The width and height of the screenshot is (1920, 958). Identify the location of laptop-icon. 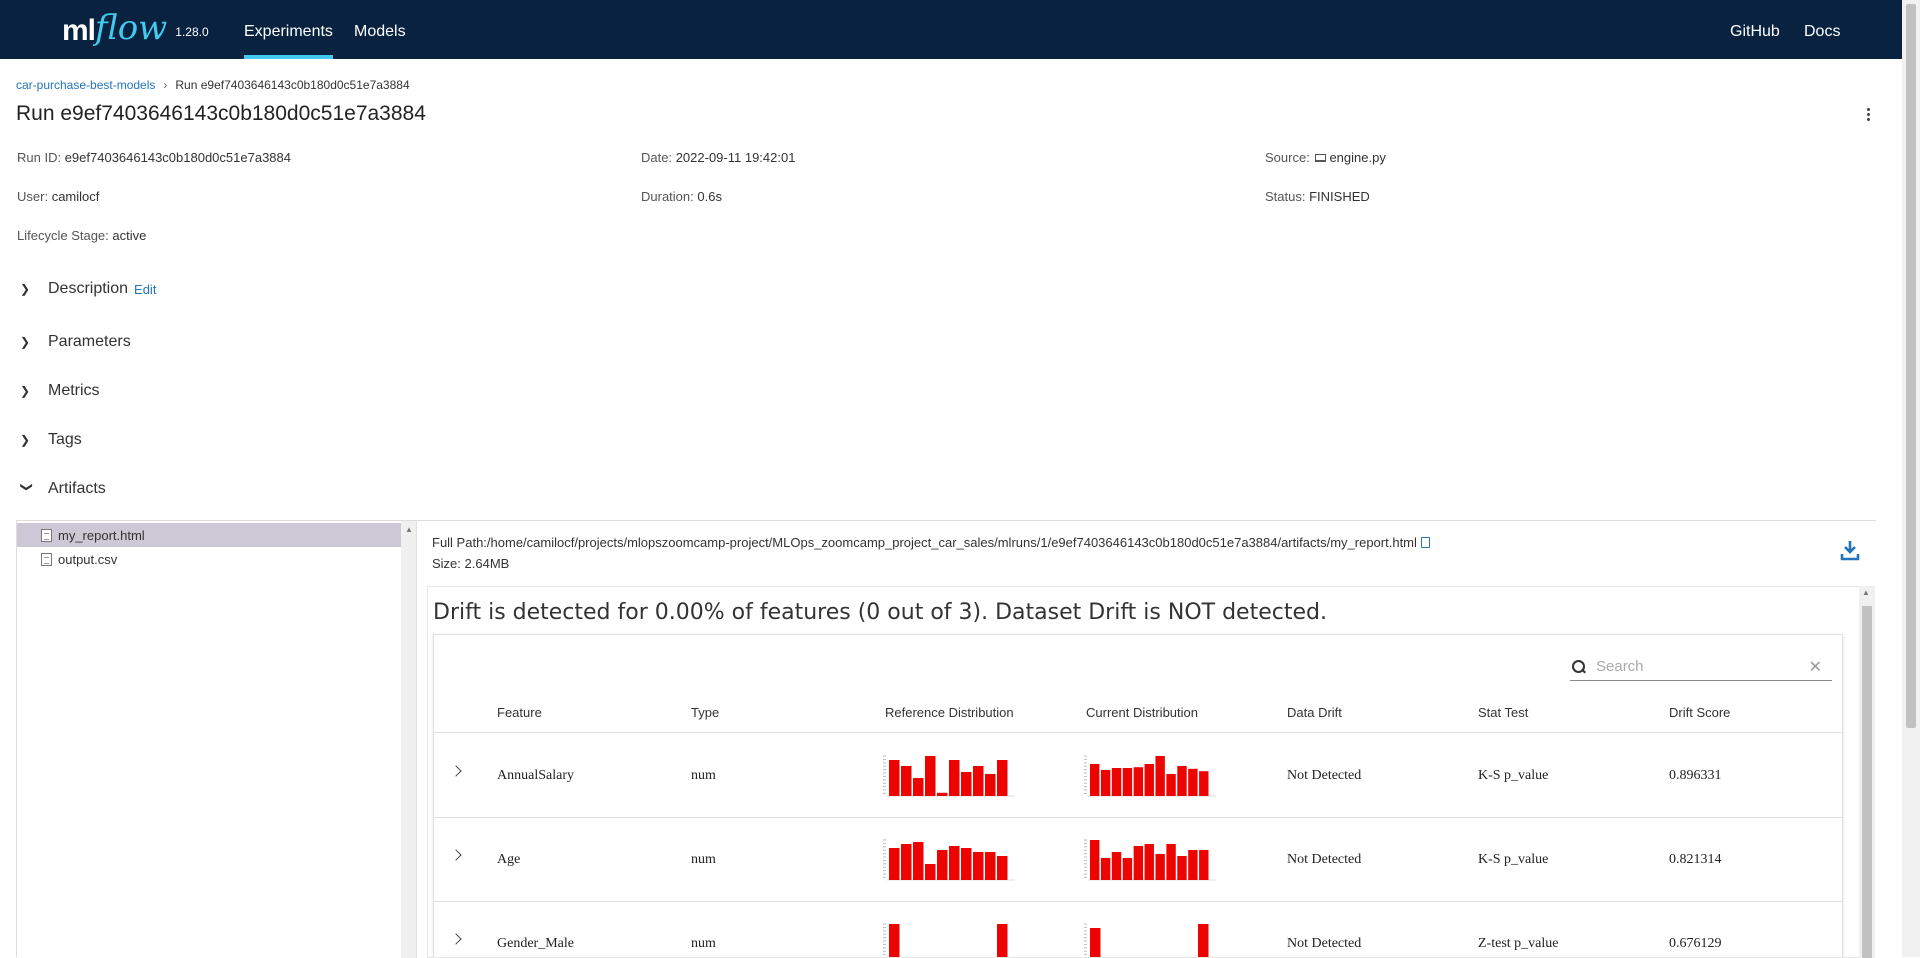
(1321, 158).